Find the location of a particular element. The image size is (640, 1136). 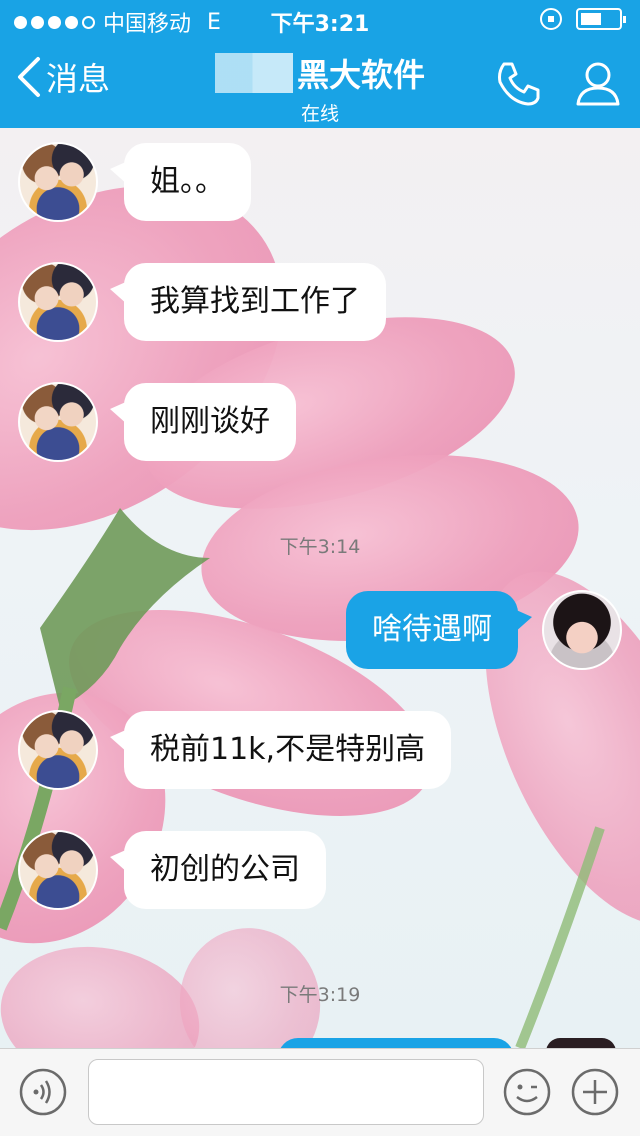

battery-icon is located at coordinates (601, 19).